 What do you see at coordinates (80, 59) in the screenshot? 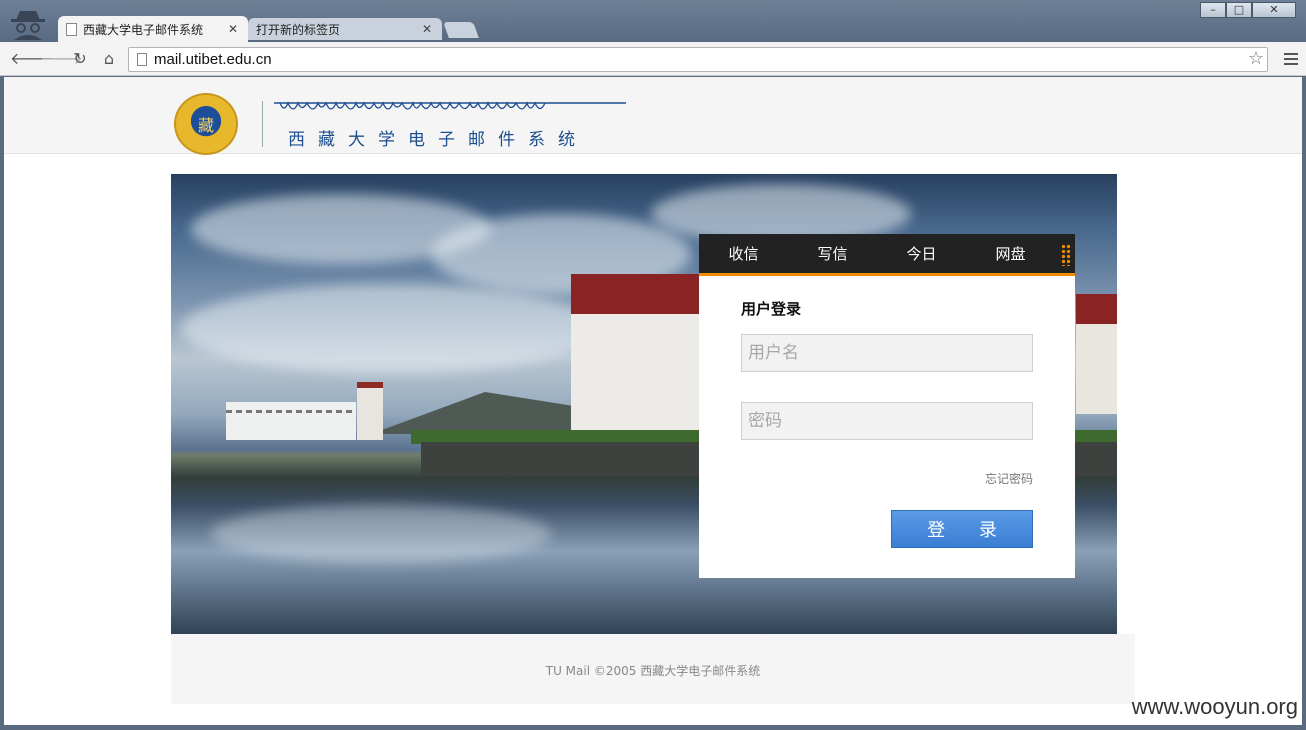
I see `reload-icon: ↻` at bounding box center [80, 59].